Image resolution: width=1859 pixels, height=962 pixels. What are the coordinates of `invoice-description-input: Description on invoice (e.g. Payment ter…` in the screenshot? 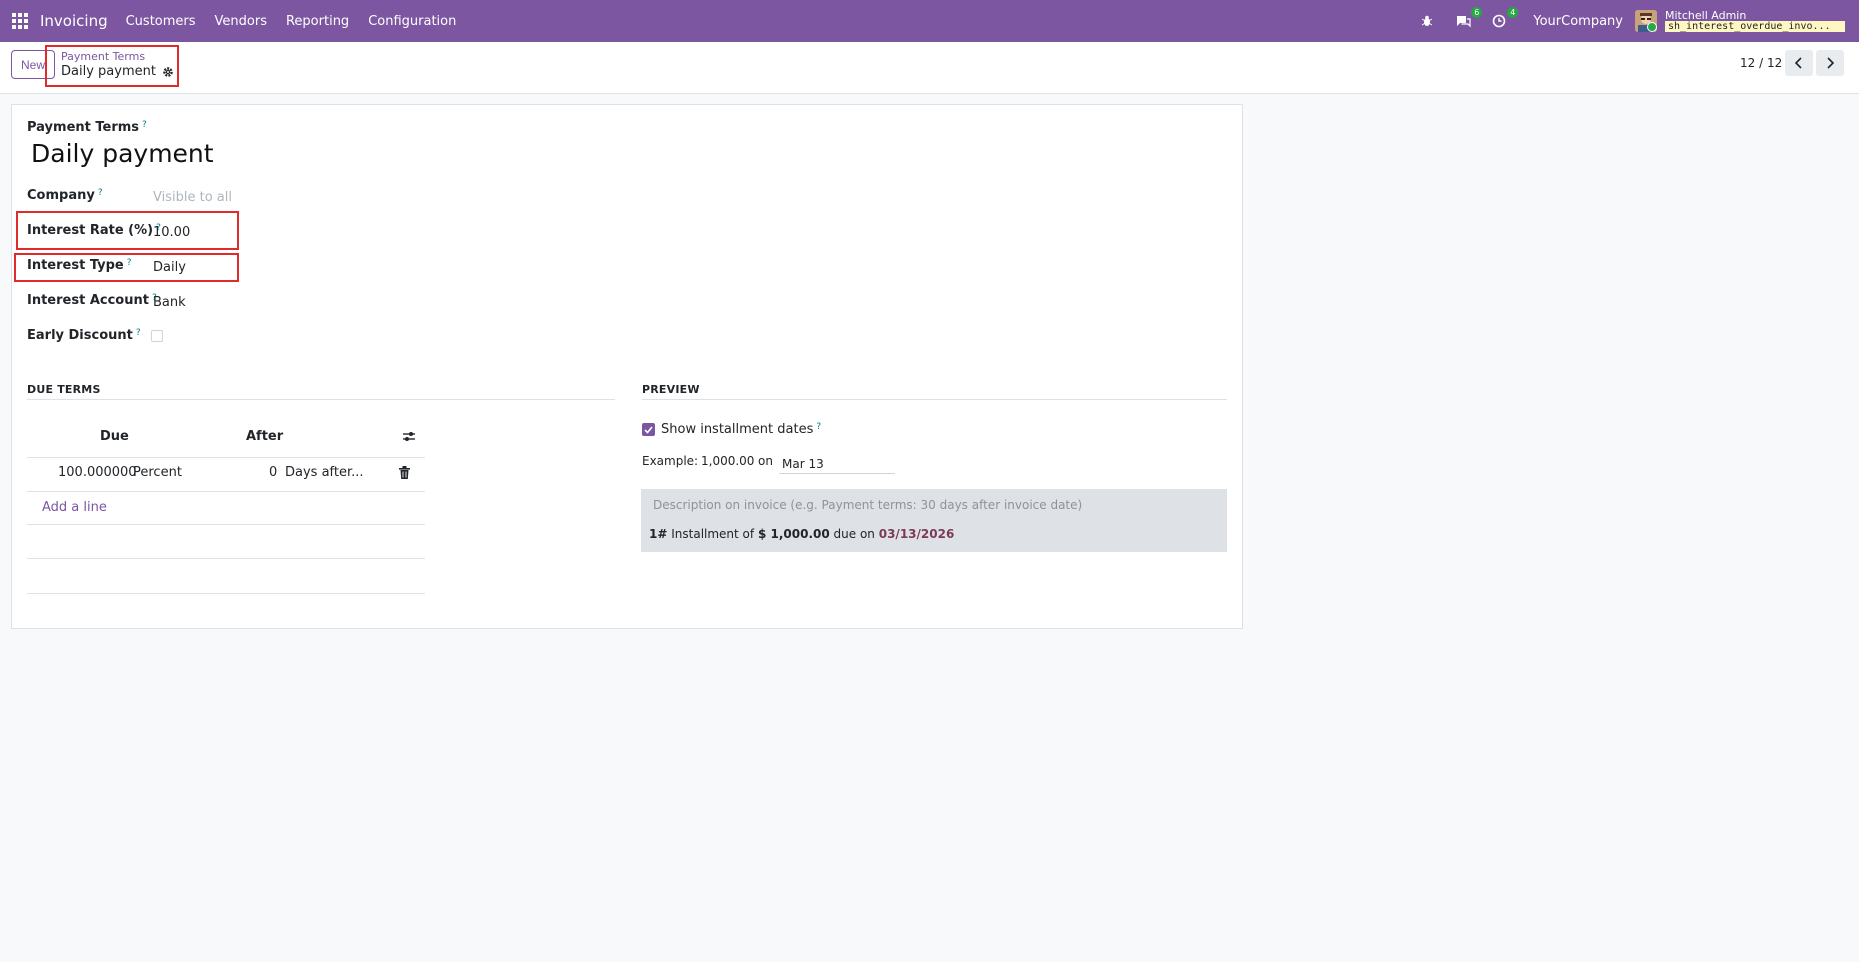 It's located at (867, 505).